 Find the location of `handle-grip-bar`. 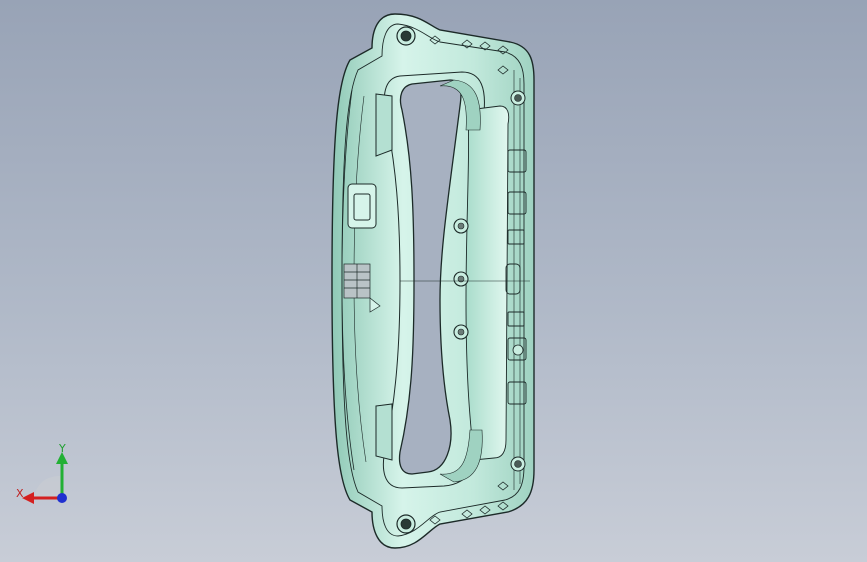

handle-grip-bar is located at coordinates (487, 283).